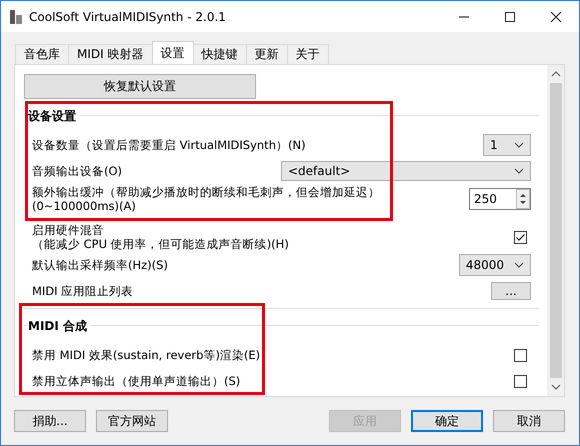 This screenshot has height=446, width=580. I want to click on buffer-spin-field: 250, so click(500, 199).